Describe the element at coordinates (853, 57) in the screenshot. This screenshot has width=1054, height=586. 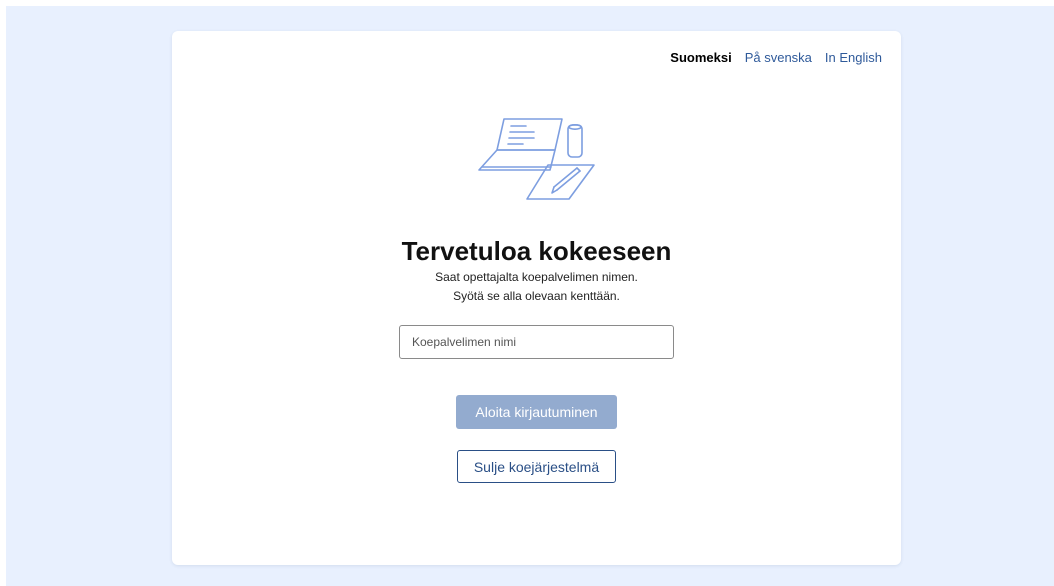
I see `language-english: In English` at that location.